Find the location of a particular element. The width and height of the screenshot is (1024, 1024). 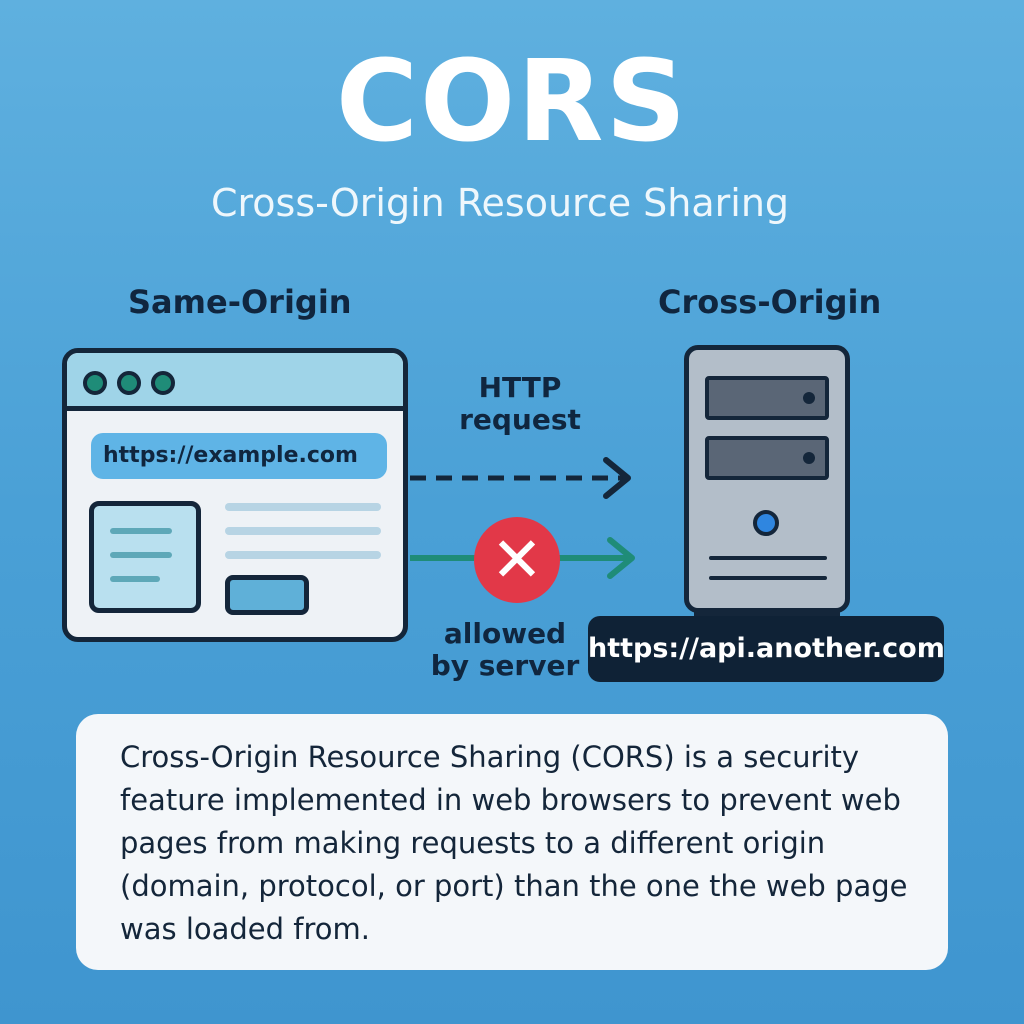

x-icon: ✕ is located at coordinates (517, 560).